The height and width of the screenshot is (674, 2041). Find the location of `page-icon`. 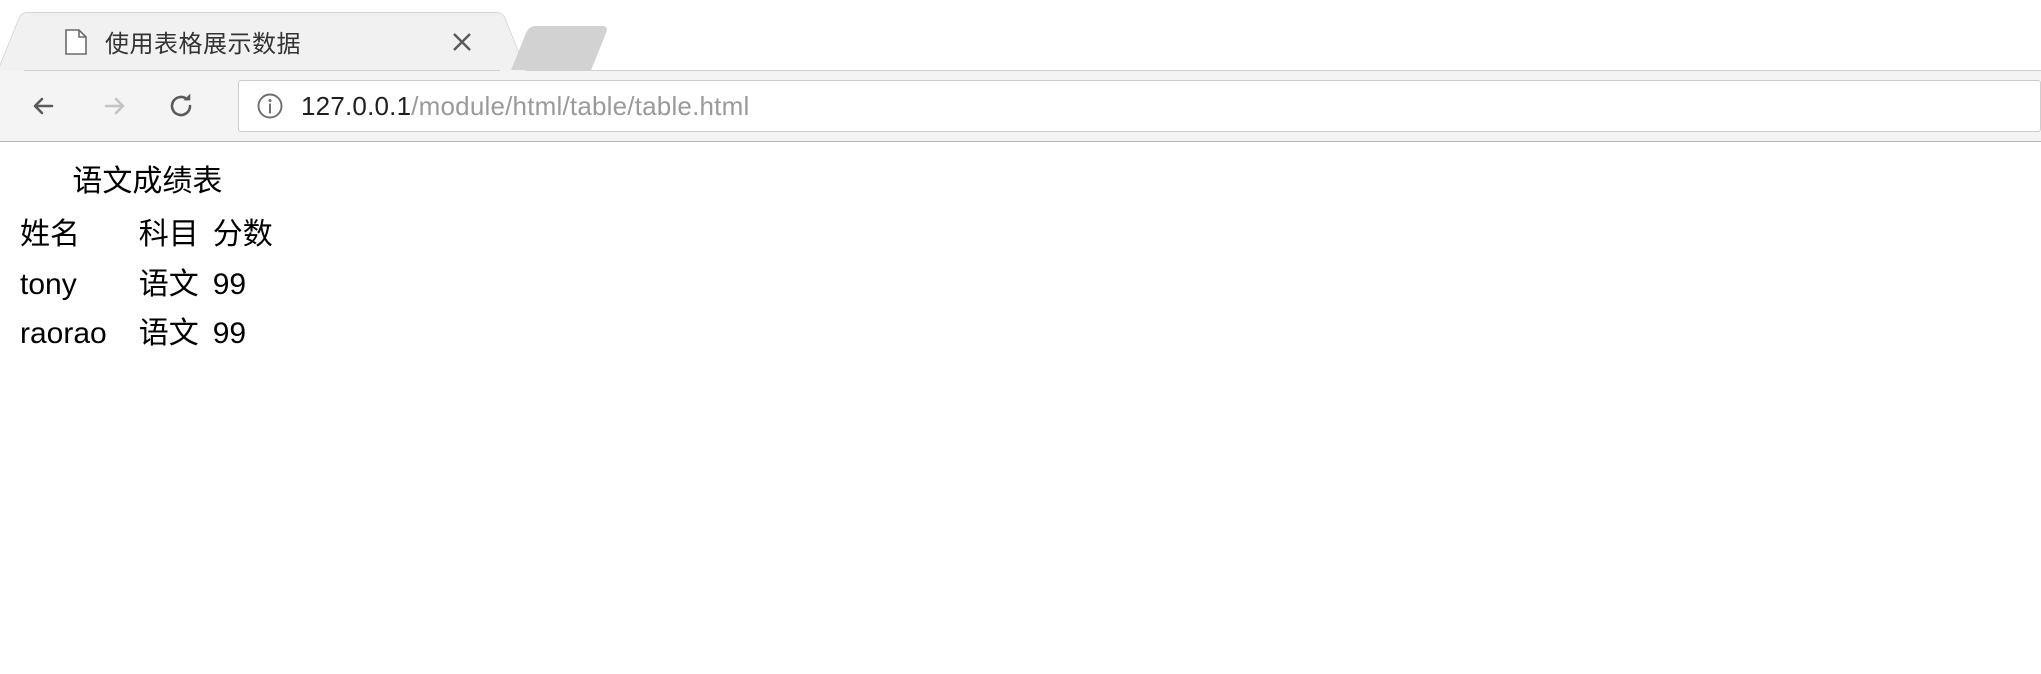

page-icon is located at coordinates (76, 41).